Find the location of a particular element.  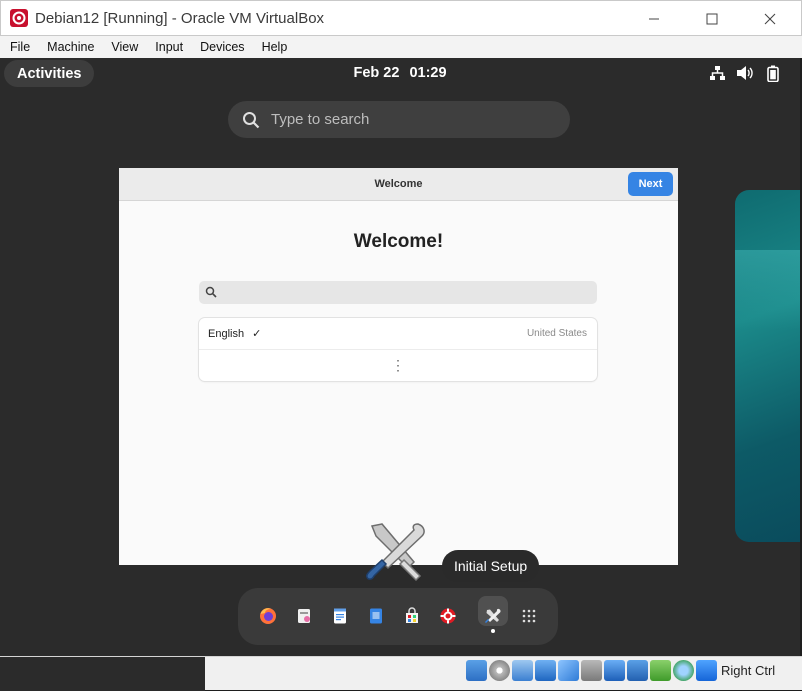

welcome-headerbar: Welcome Next is located at coordinates (398, 184).